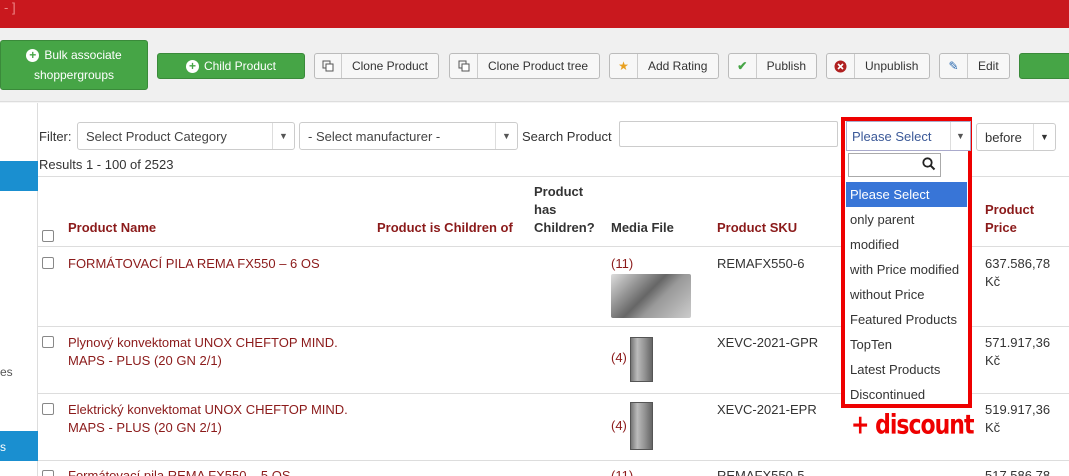 Image resolution: width=1069 pixels, height=476 pixels. What do you see at coordinates (906, 319) in the screenshot?
I see `dropdown-option: Featured Products` at bounding box center [906, 319].